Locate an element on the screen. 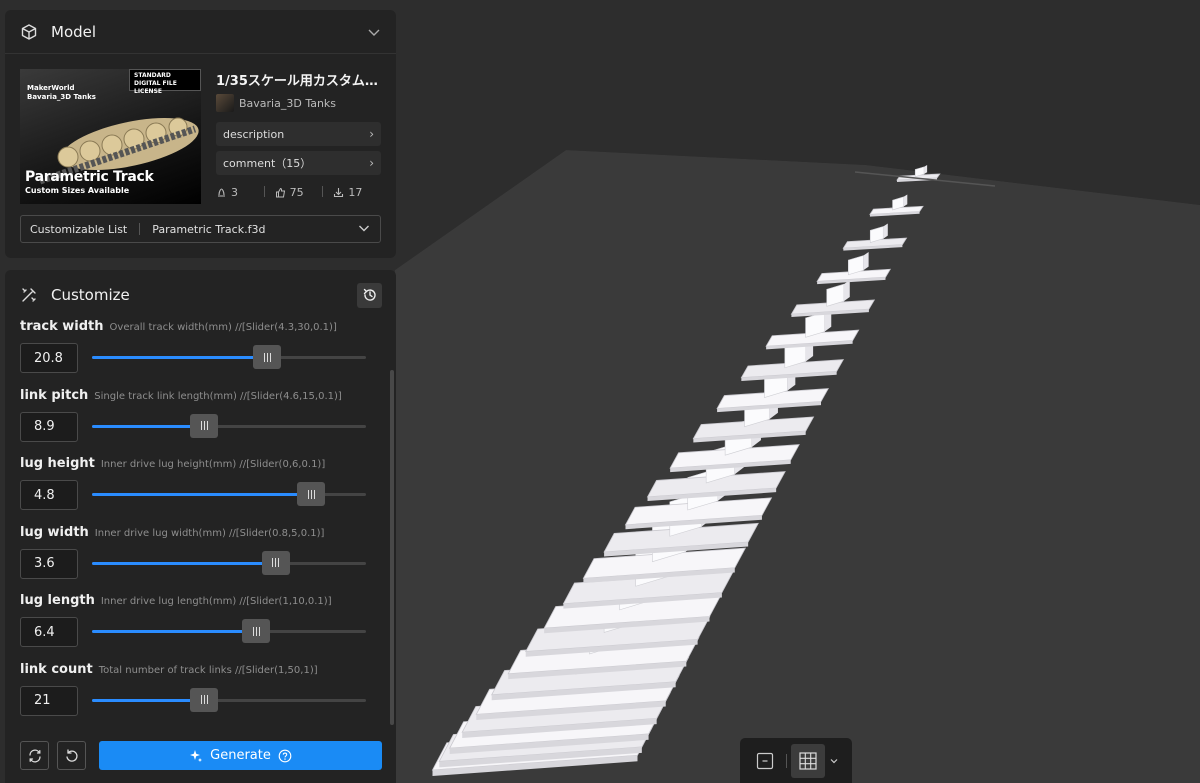 The height and width of the screenshot is (783, 1200). author: Bavaria_3D Tanks is located at coordinates (276, 103).